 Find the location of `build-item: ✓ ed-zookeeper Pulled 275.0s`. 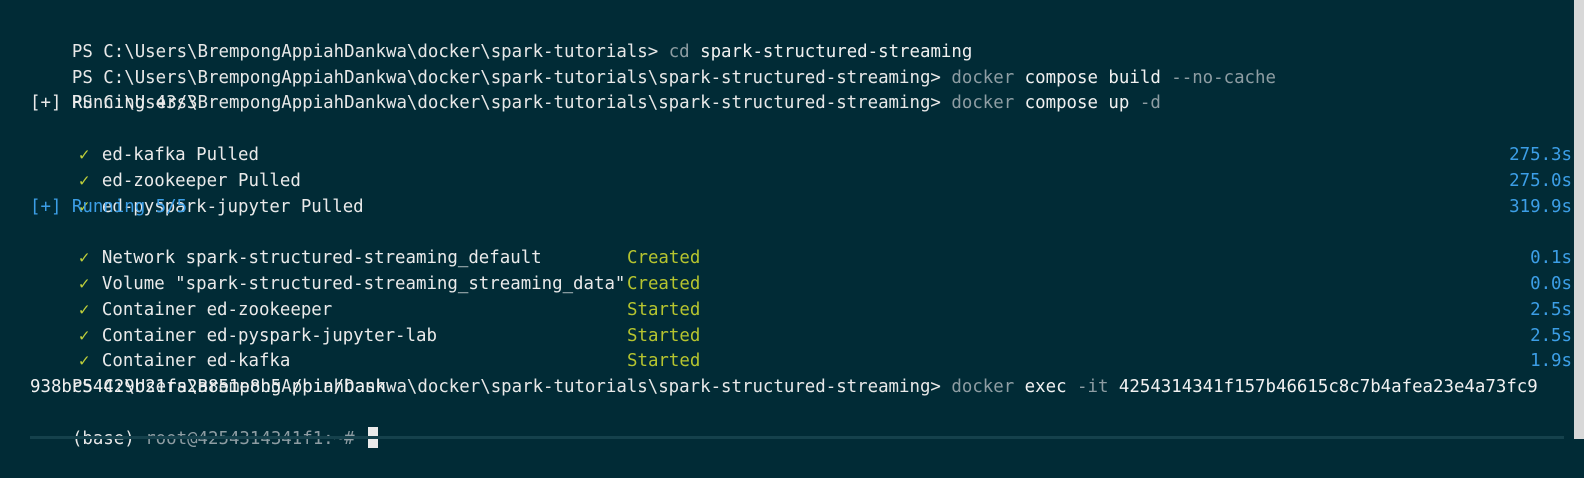

build-item: ✓ ed-zookeeper Pulled 275.0s is located at coordinates (801, 167).